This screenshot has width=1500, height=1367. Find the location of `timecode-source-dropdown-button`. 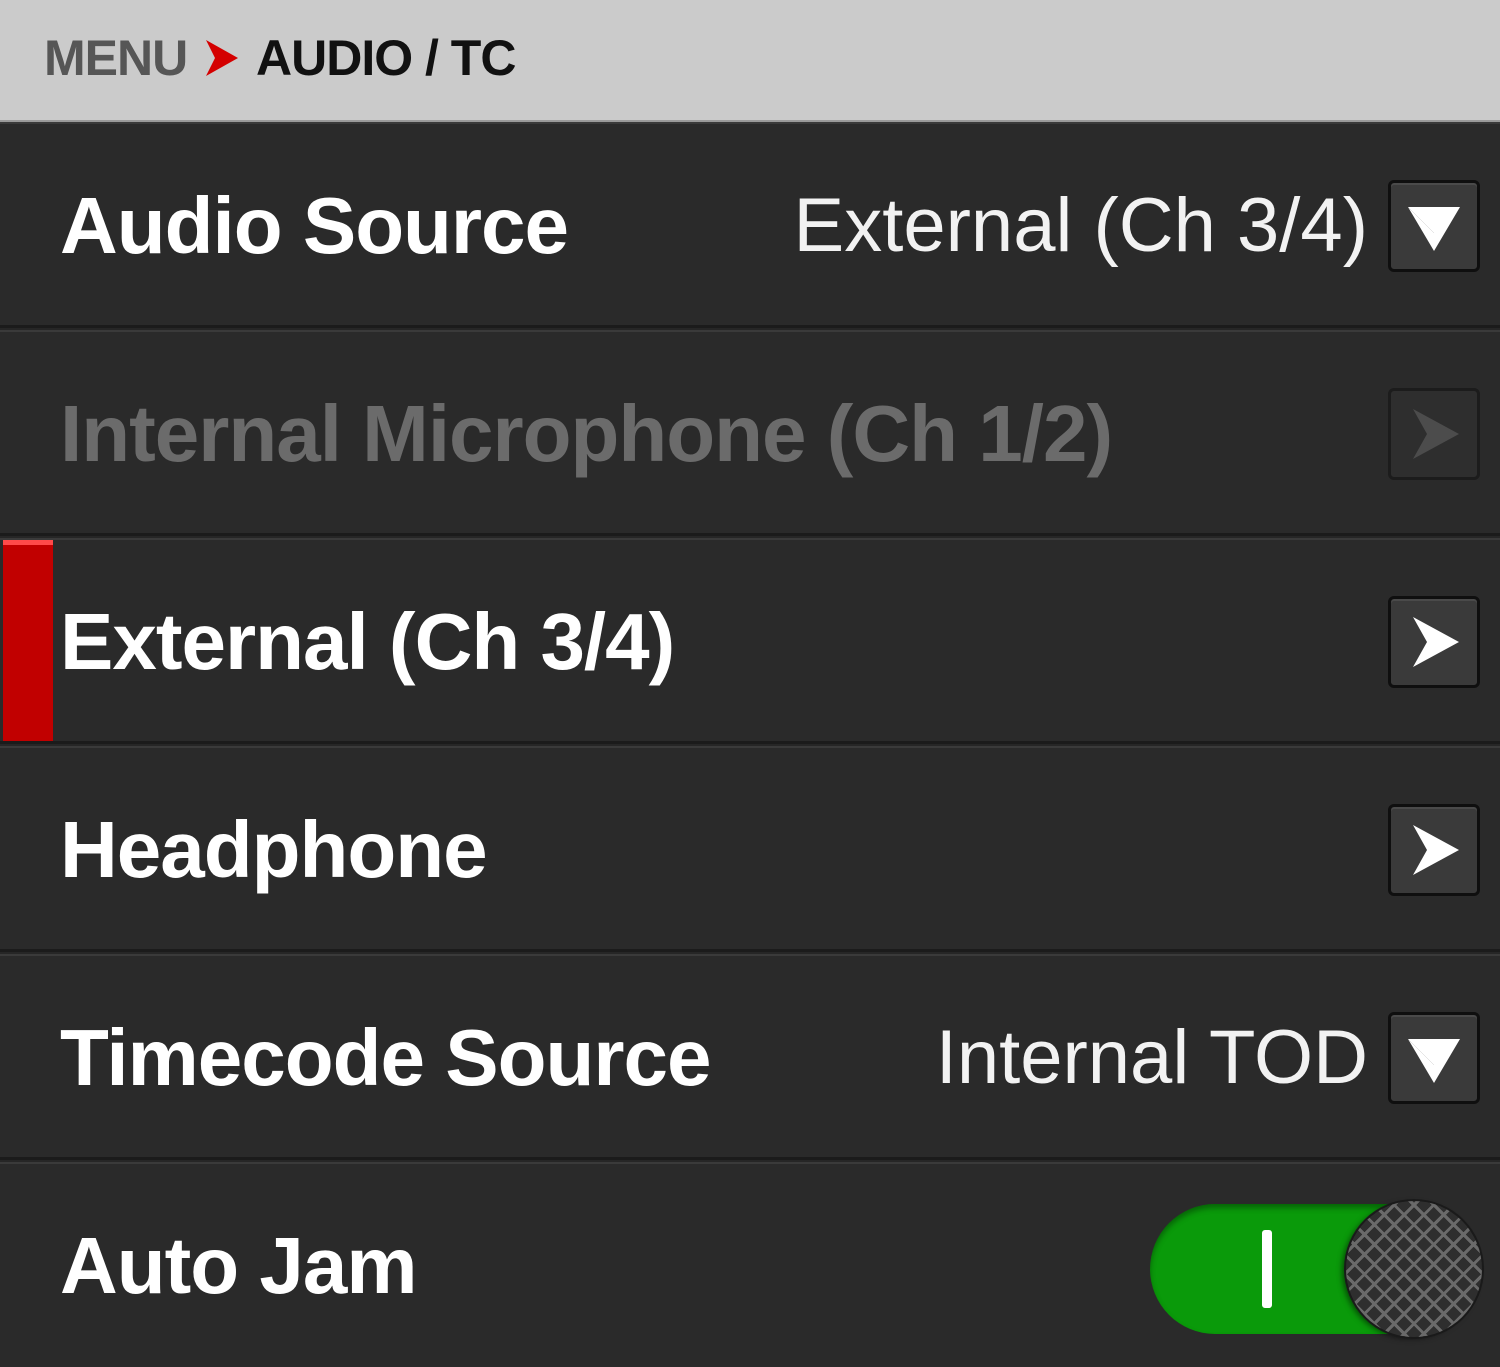

timecode-source-dropdown-button is located at coordinates (1434, 1058).